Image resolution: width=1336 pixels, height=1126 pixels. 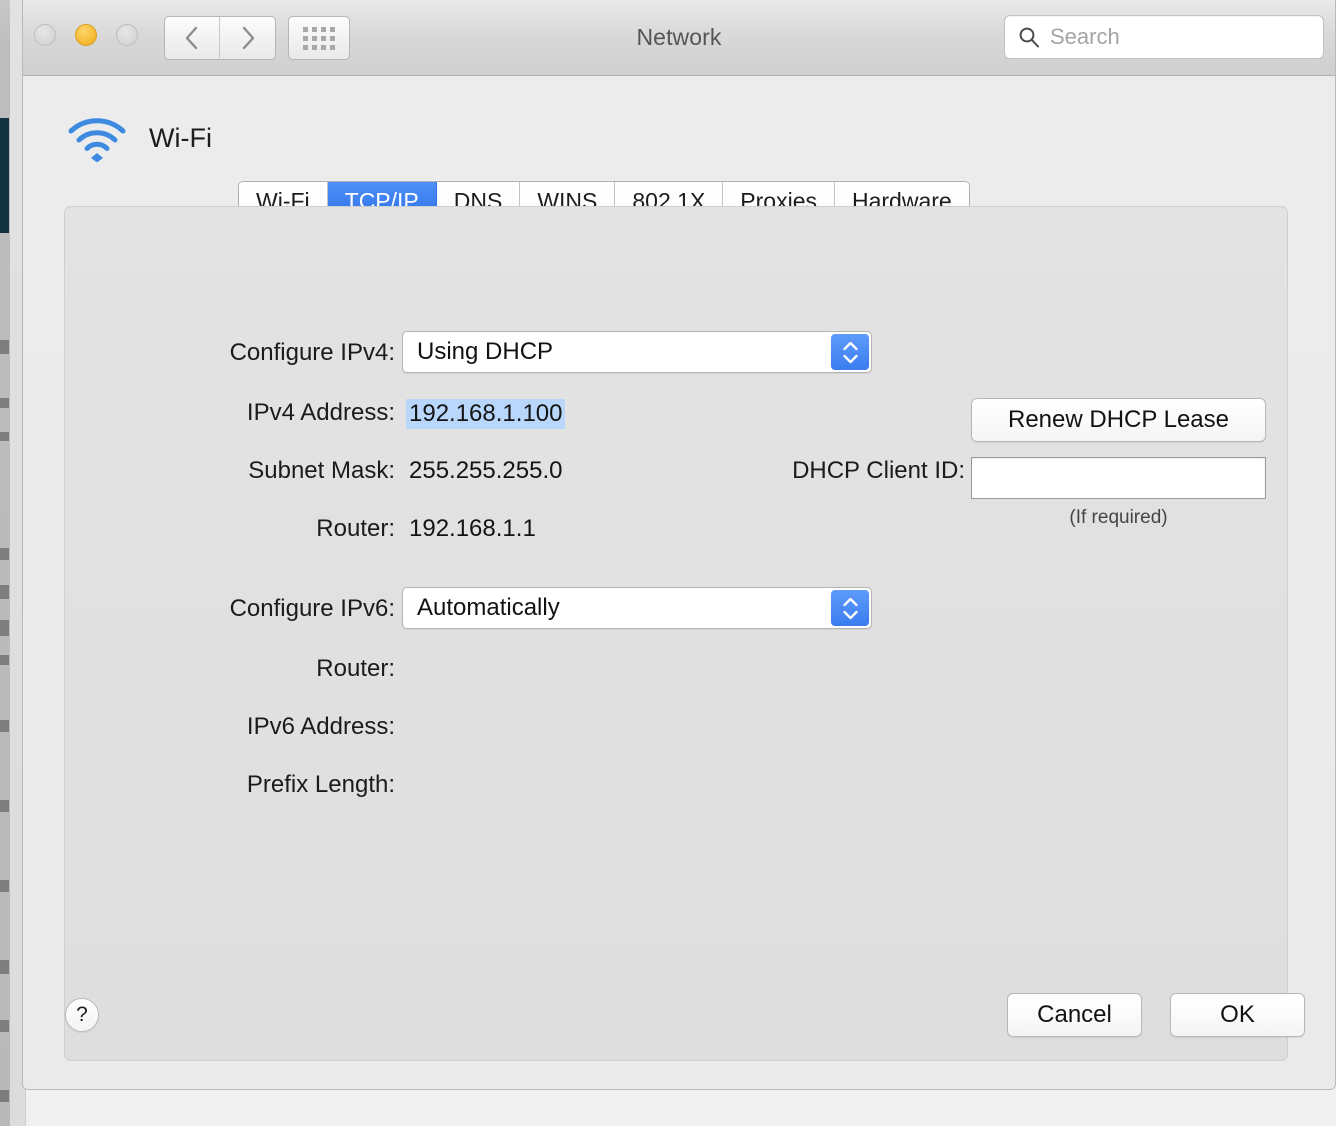 What do you see at coordinates (230, 413) in the screenshot?
I see `ipv4-address-label-wrap: IPv4 Address:` at bounding box center [230, 413].